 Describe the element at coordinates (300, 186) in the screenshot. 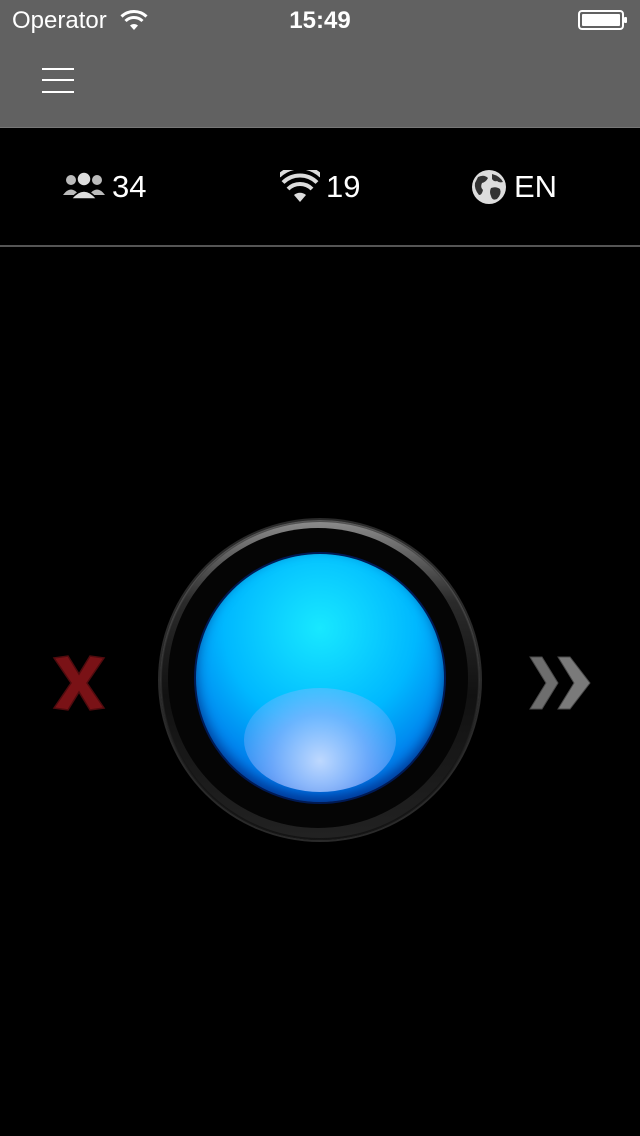

I see `wifi-icon` at that location.